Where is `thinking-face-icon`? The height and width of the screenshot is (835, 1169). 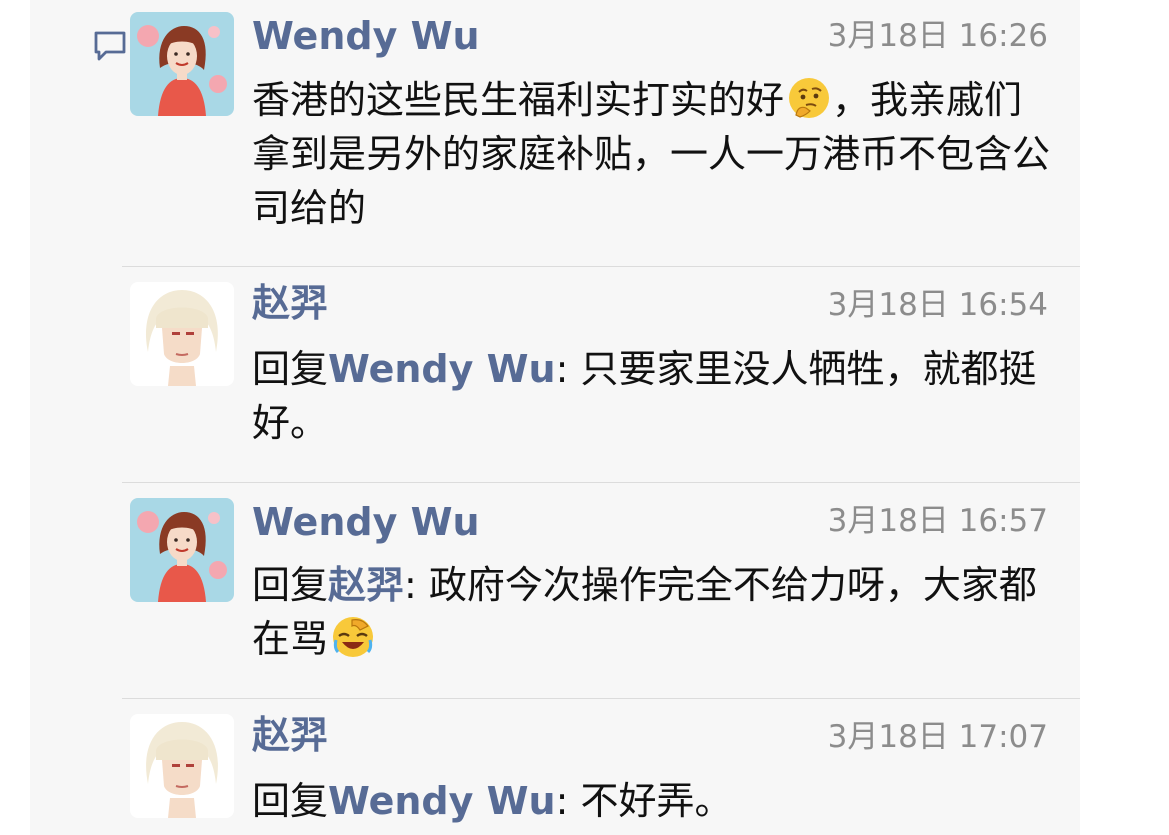 thinking-face-icon is located at coordinates (809, 98).